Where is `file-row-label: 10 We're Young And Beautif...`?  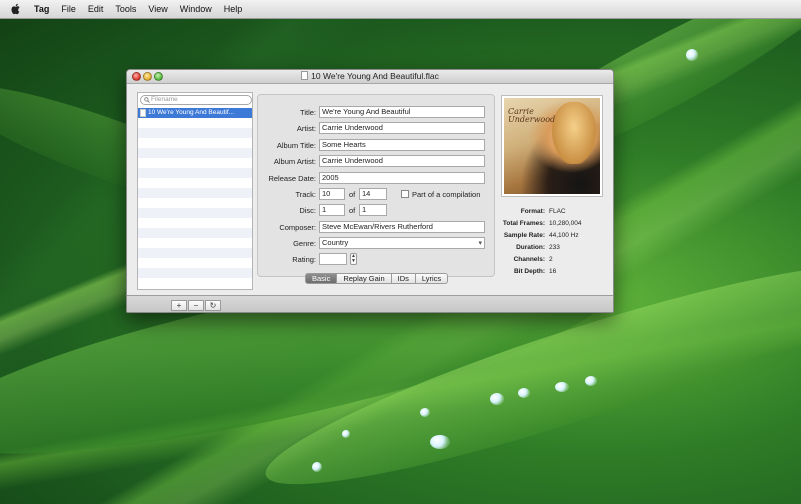
file-row-label: 10 We're Young And Beautif... is located at coordinates (191, 112).